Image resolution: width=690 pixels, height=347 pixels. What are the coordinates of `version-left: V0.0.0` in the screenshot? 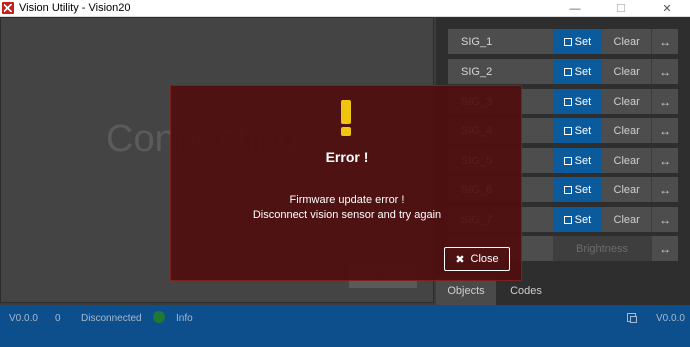 It's located at (23, 318).